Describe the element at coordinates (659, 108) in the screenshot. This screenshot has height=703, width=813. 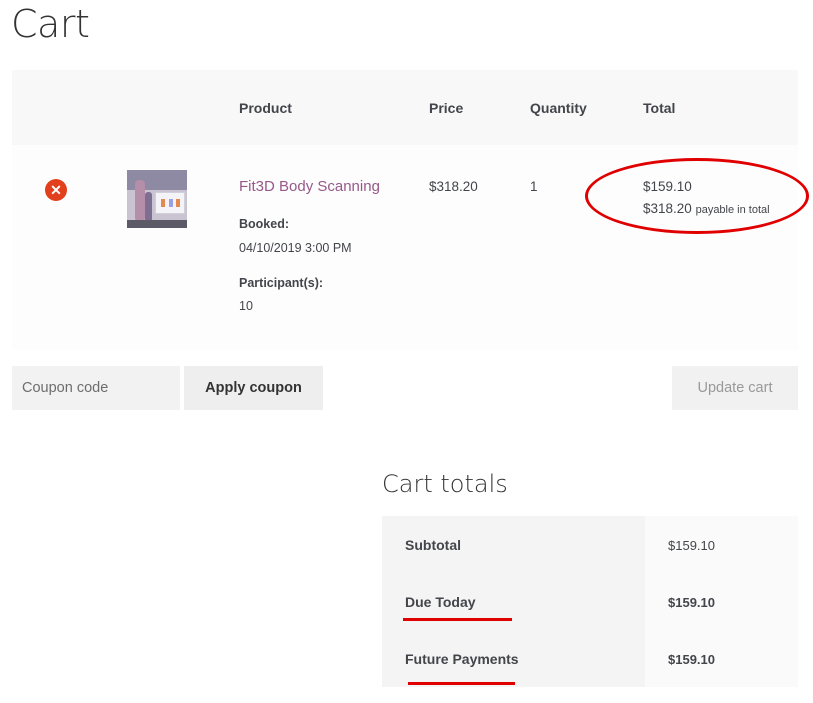
I see `header-total: Total` at that location.